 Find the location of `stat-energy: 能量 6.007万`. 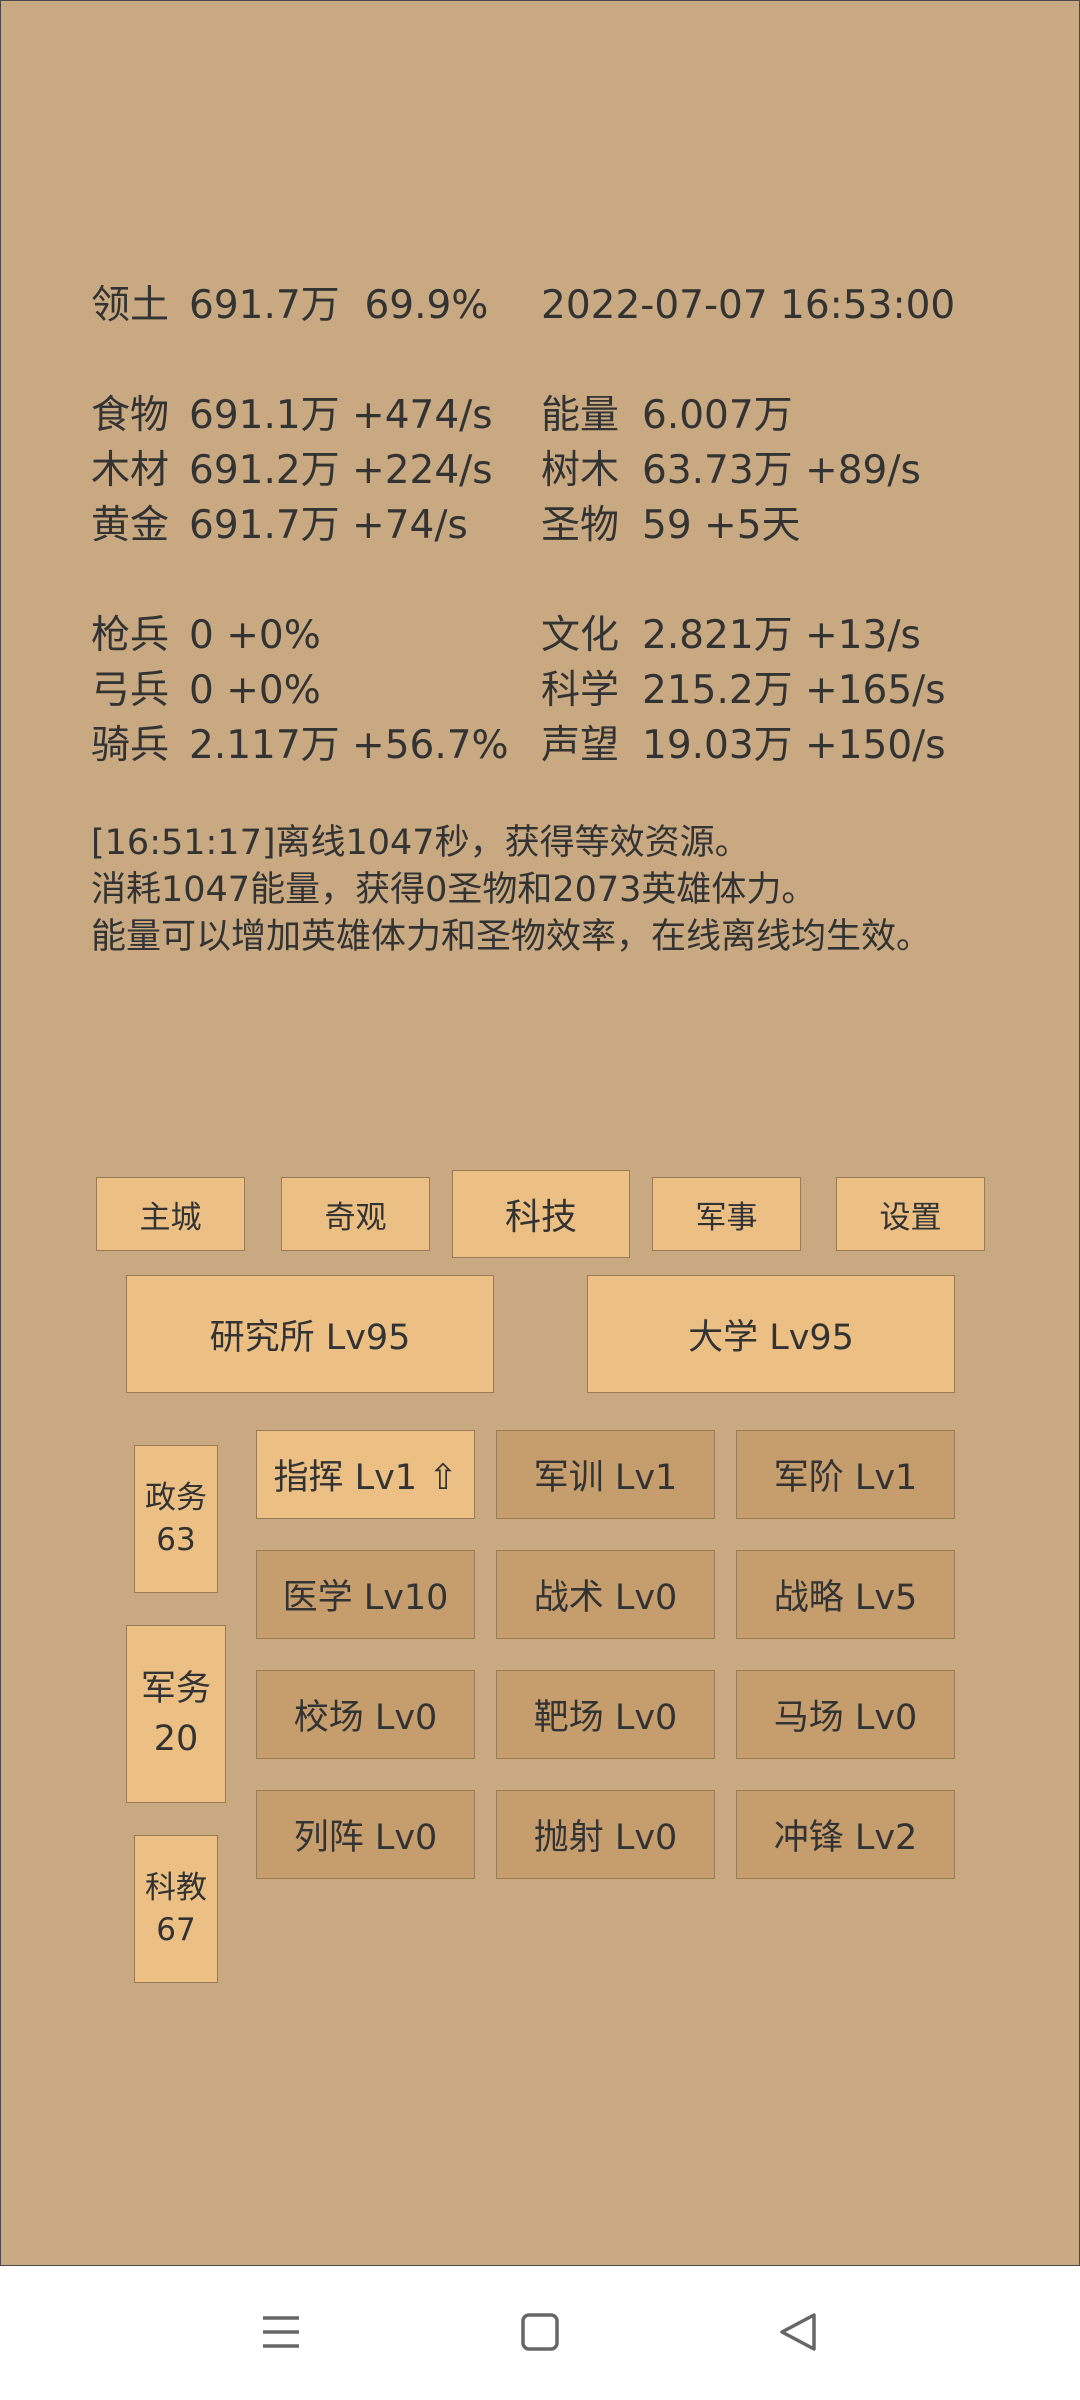

stat-energy: 能量 6.007万 is located at coordinates (667, 415).